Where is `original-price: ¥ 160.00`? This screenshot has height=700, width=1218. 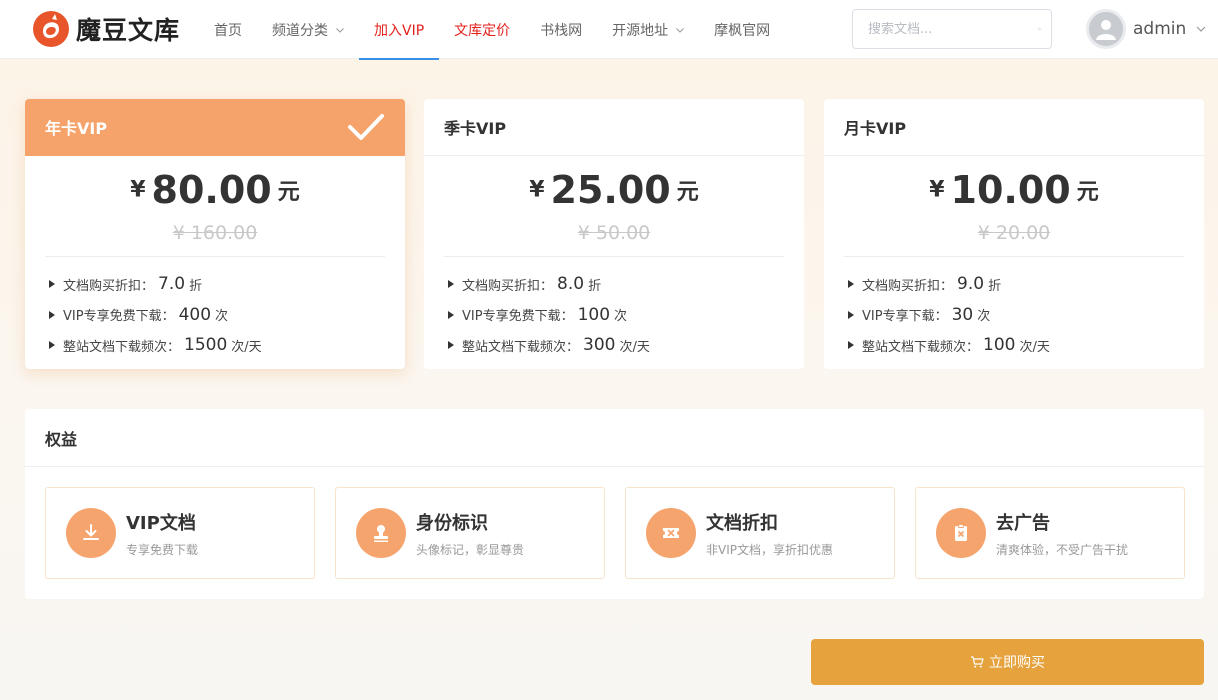
original-price: ¥ 160.00 is located at coordinates (215, 233).